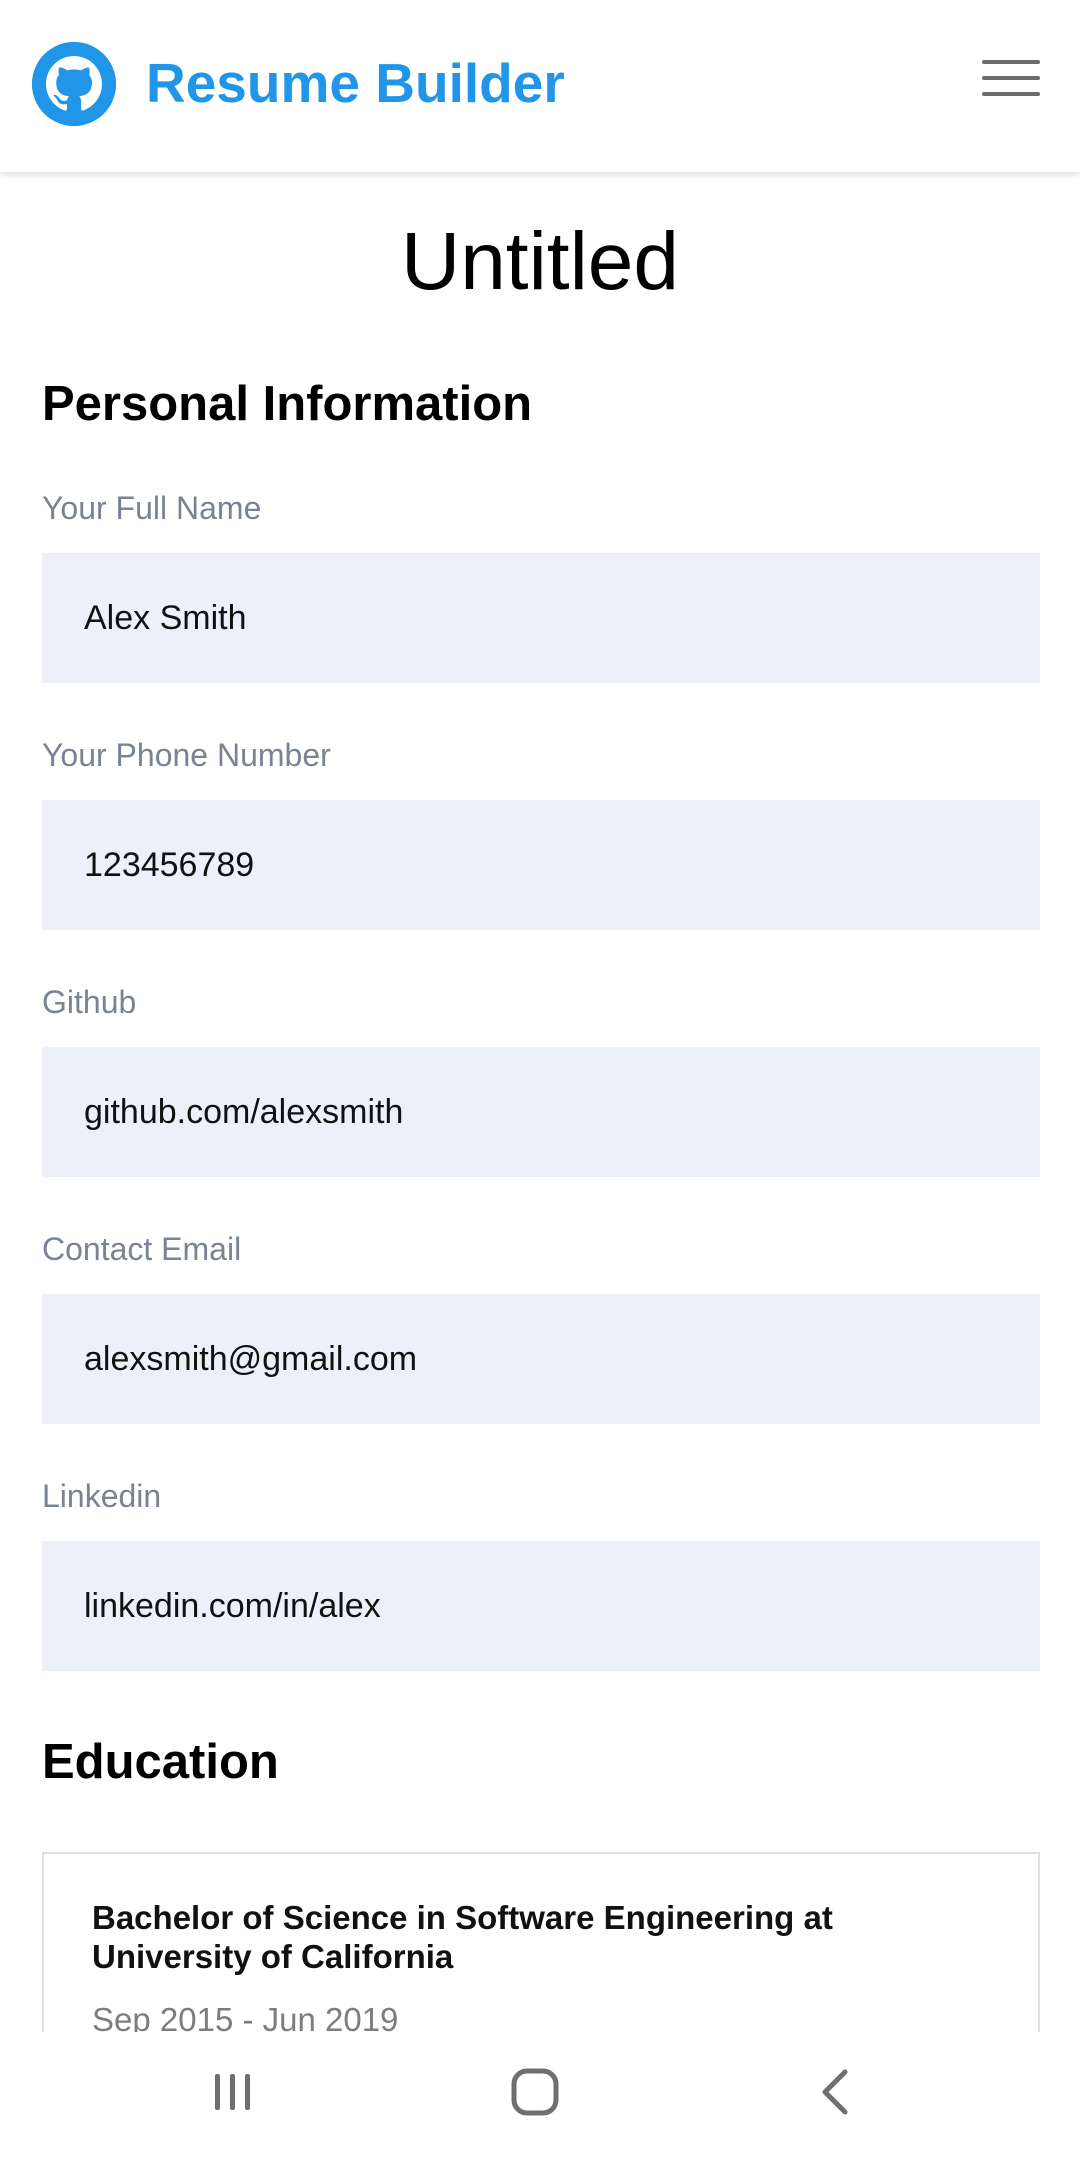  Describe the element at coordinates (233, 2092) in the screenshot. I see `recents-icon` at that location.